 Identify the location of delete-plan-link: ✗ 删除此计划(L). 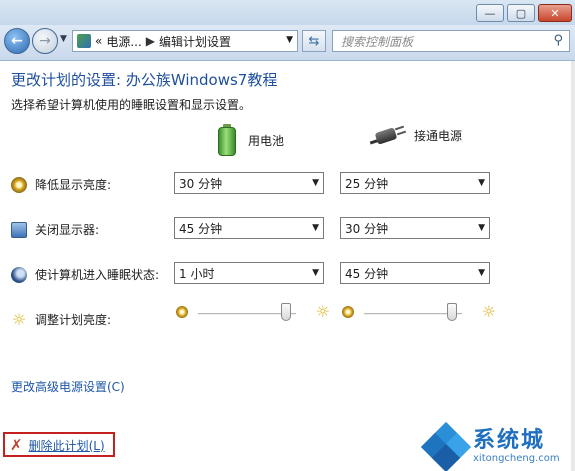
(57, 445).